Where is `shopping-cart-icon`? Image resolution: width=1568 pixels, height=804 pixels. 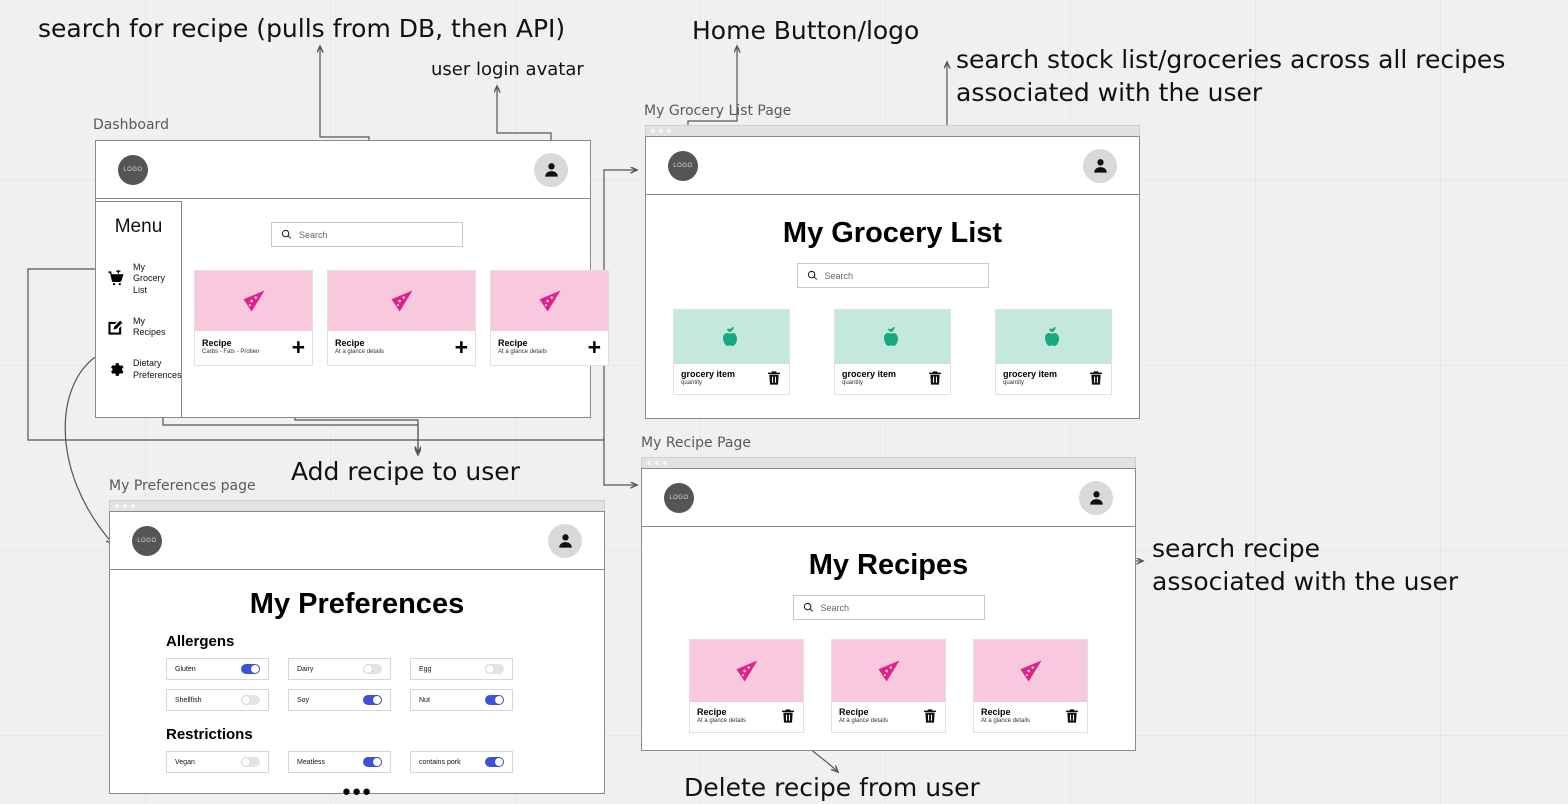 shopping-cart-icon is located at coordinates (116, 278).